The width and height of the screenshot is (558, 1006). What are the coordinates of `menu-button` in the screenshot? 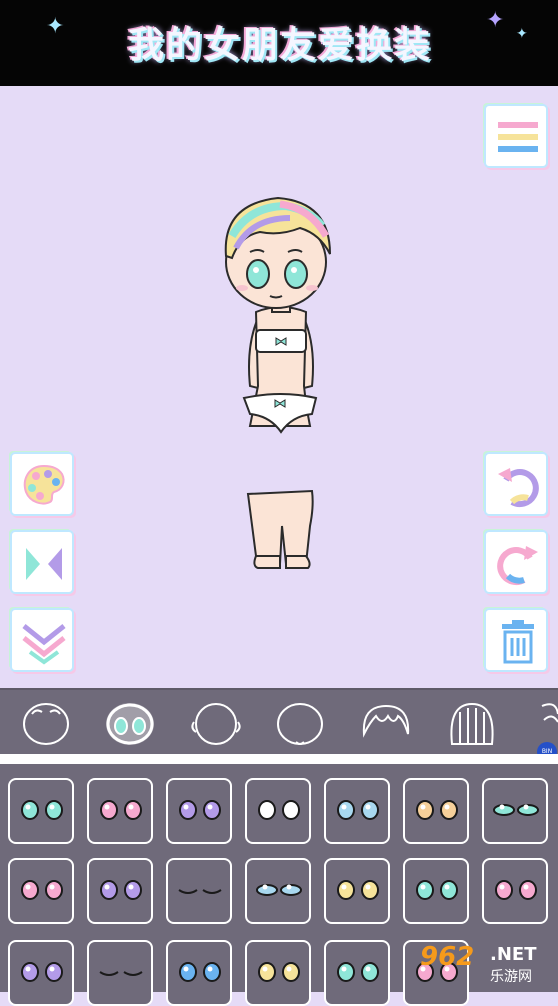 It's located at (516, 136).